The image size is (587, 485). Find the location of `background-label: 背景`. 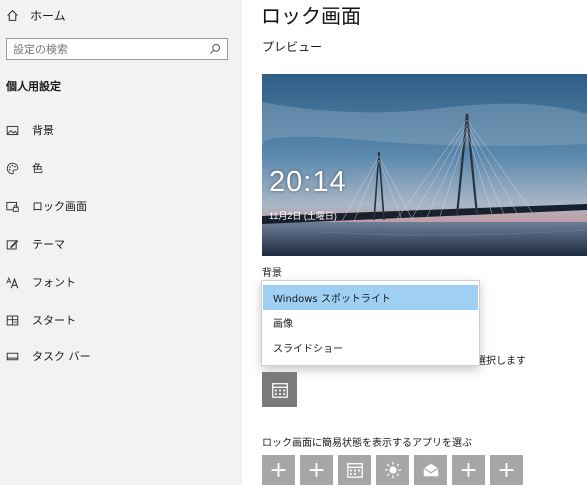

background-label: 背景 is located at coordinates (272, 273).